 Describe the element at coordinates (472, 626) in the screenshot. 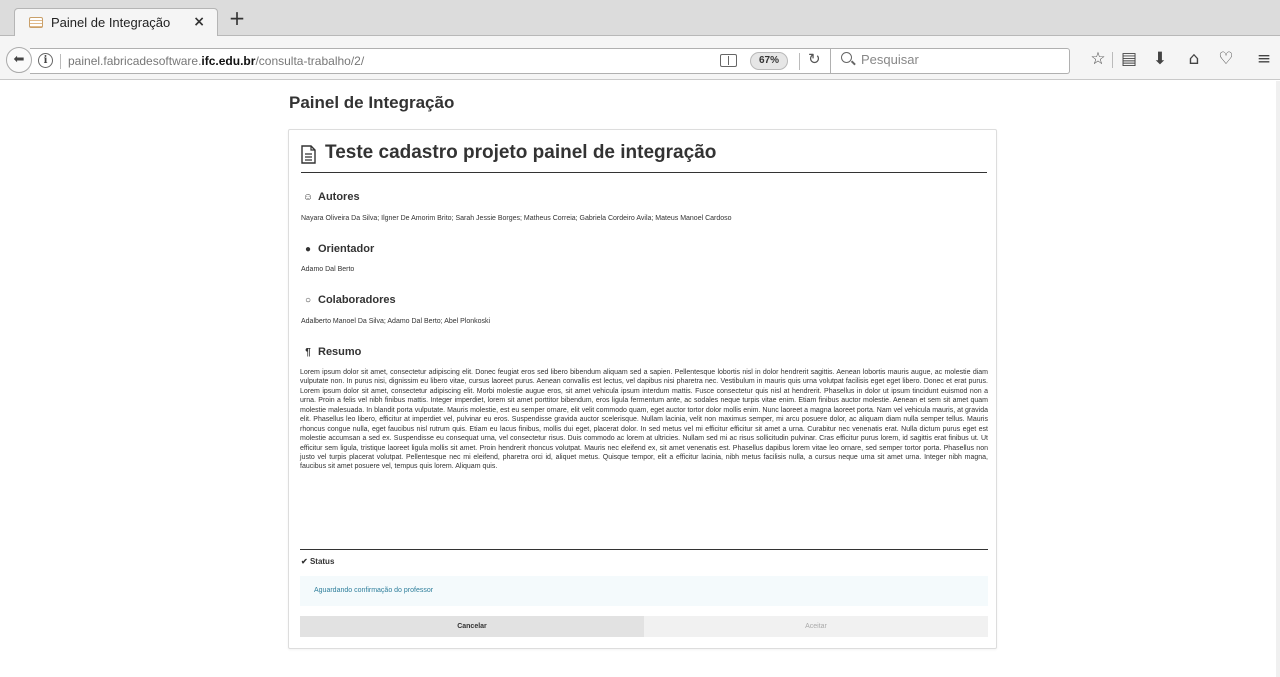

I see `cancel-button: Cancelar` at that location.